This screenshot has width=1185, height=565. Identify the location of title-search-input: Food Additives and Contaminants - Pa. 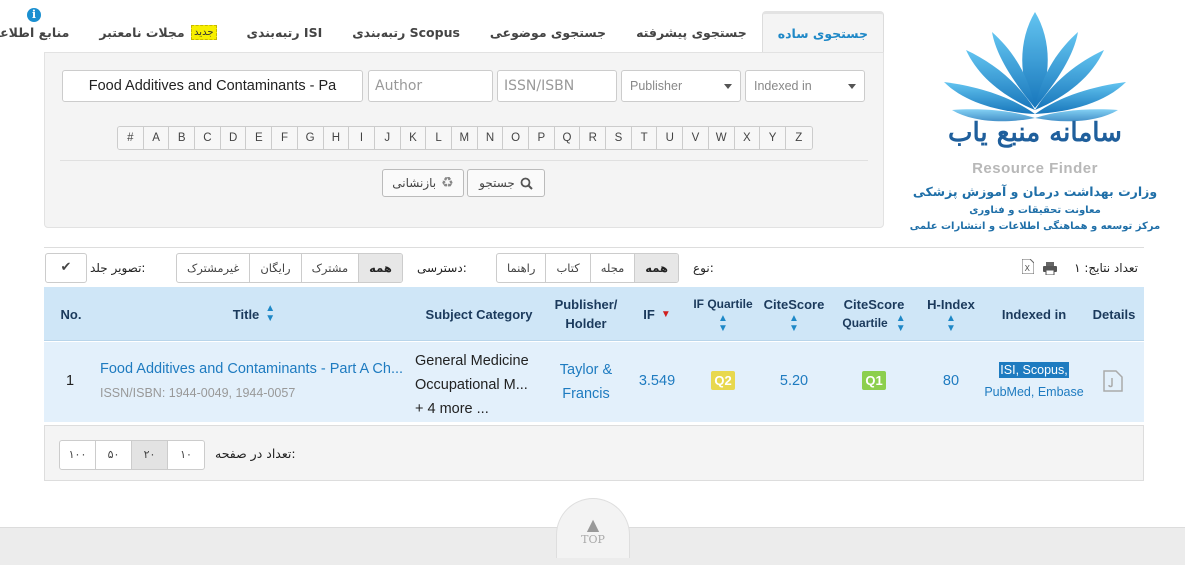
(212, 86).